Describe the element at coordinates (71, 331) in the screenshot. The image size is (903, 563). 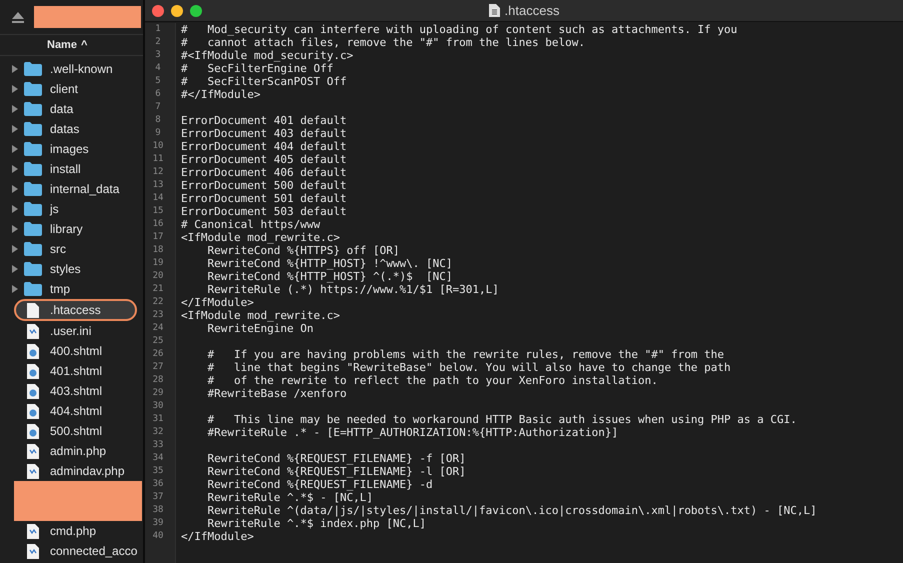
I see `file-list-item: .user.ini` at that location.